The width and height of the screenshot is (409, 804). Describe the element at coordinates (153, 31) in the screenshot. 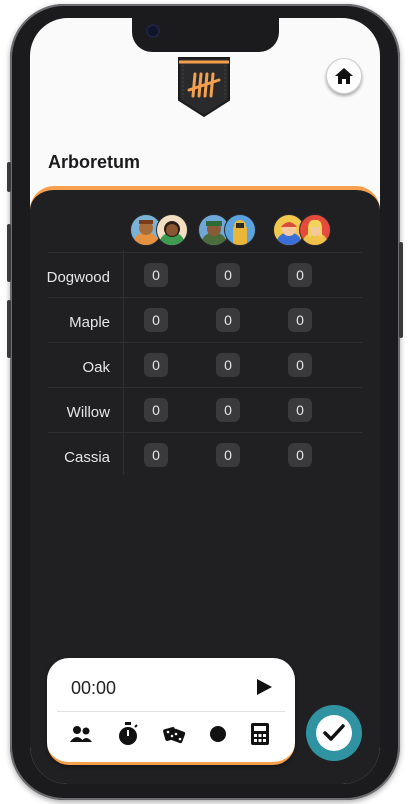

I see `front-camera` at that location.